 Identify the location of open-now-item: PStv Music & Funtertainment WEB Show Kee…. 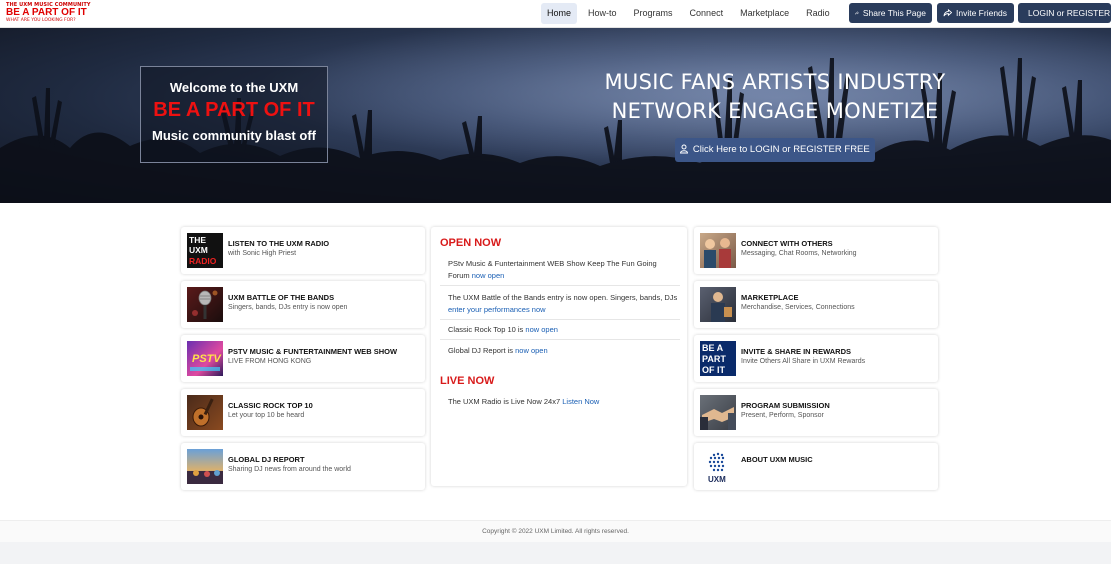
(560, 272).